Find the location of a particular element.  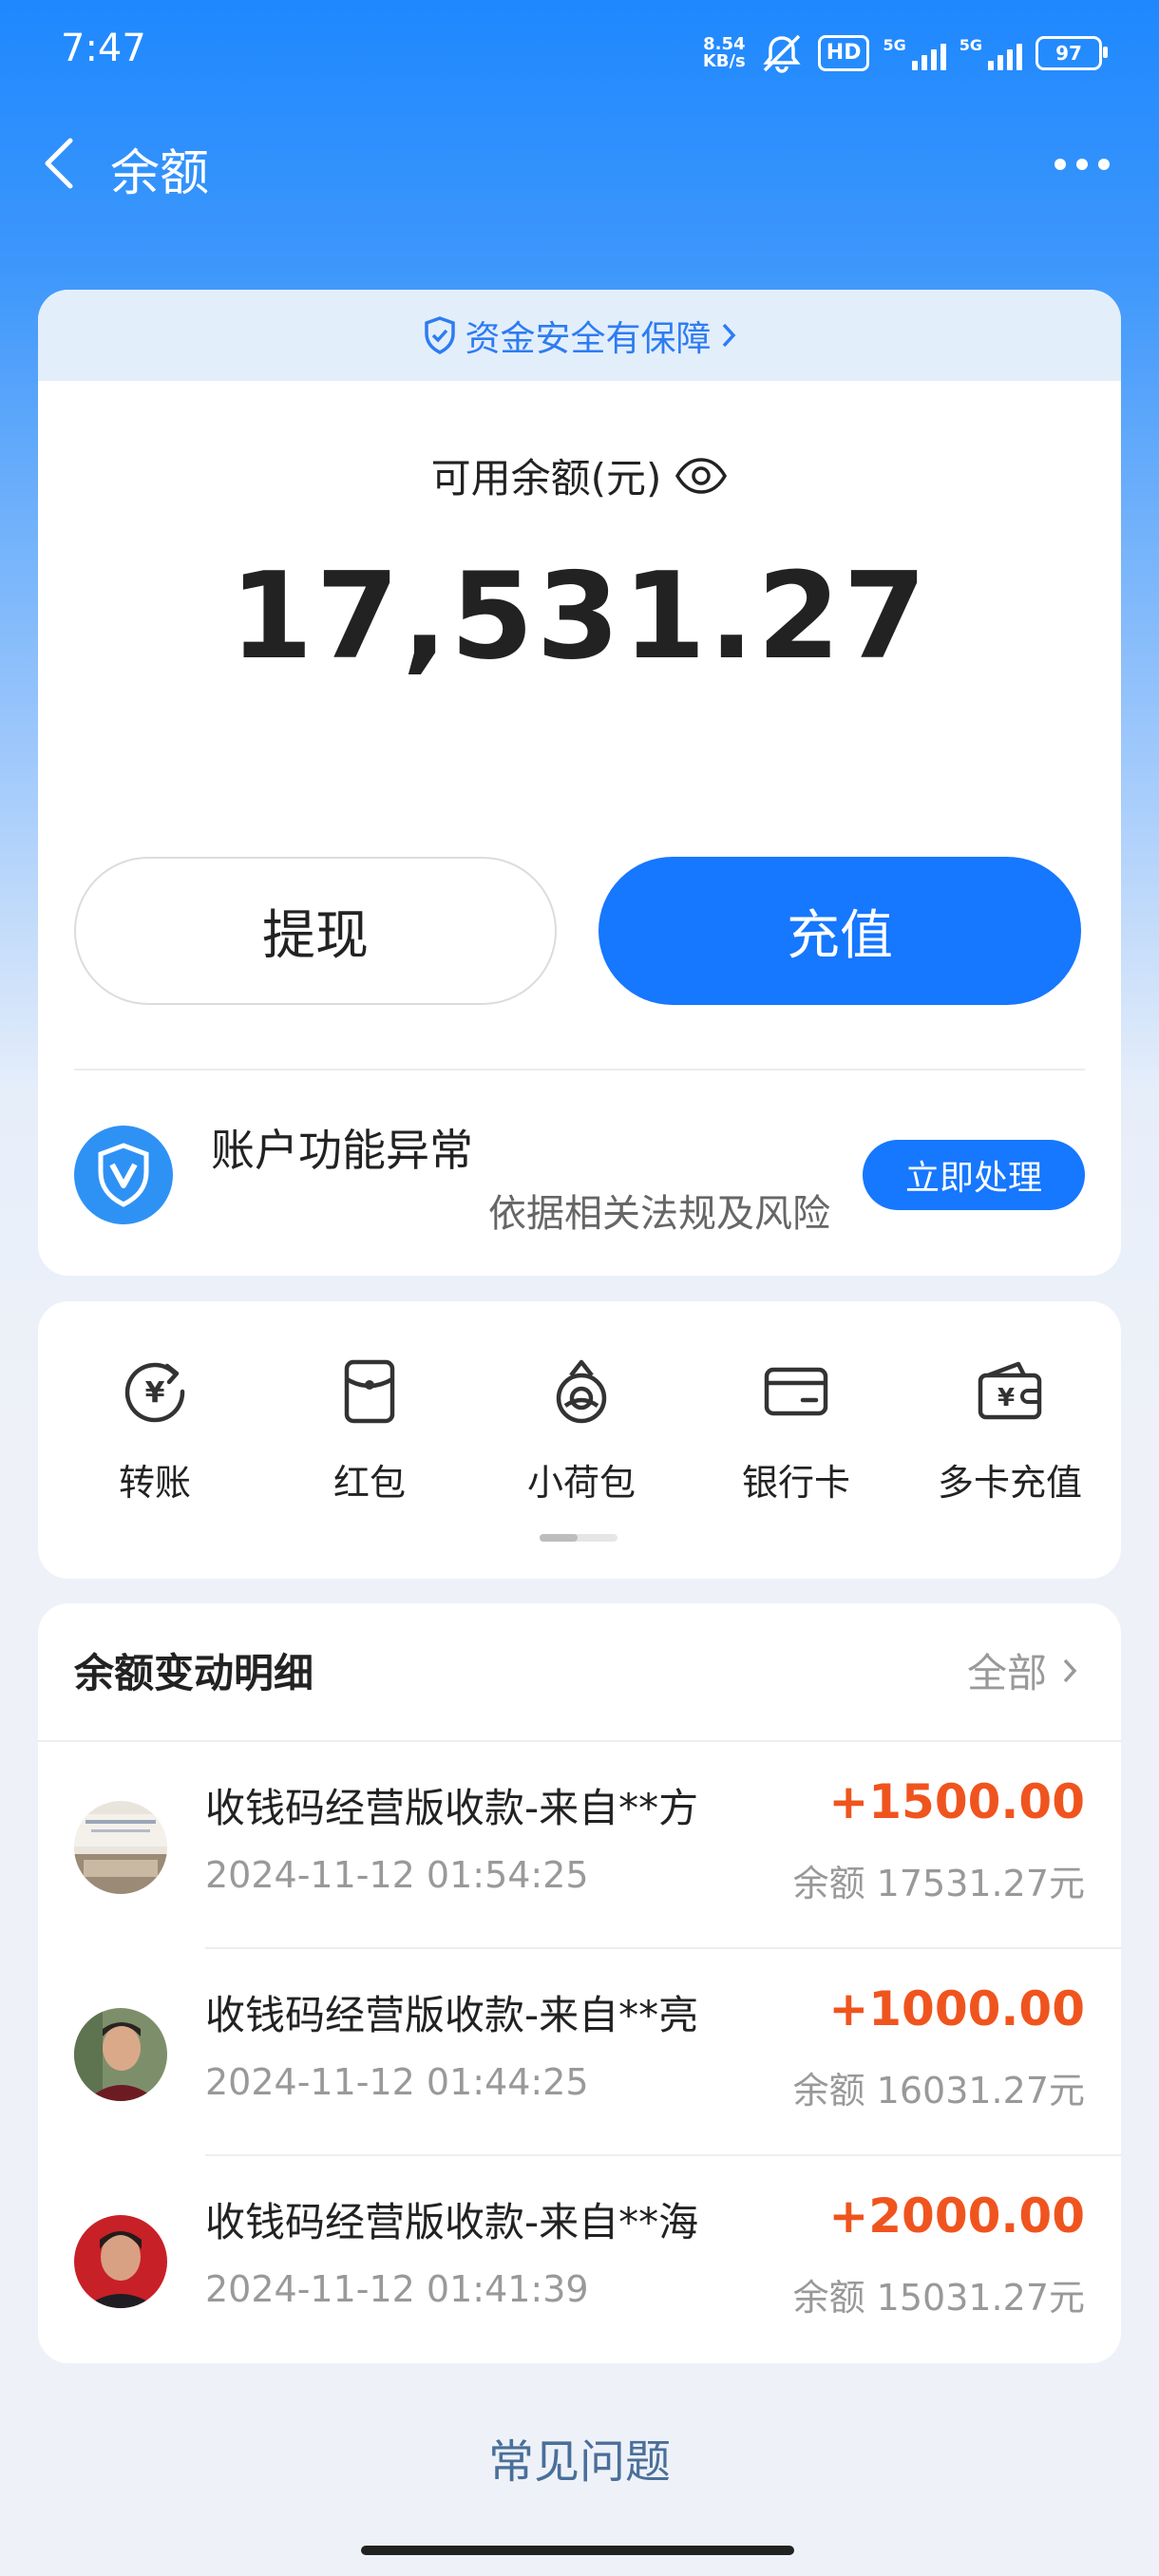

network-speed: 8.54 KB/s is located at coordinates (724, 53).